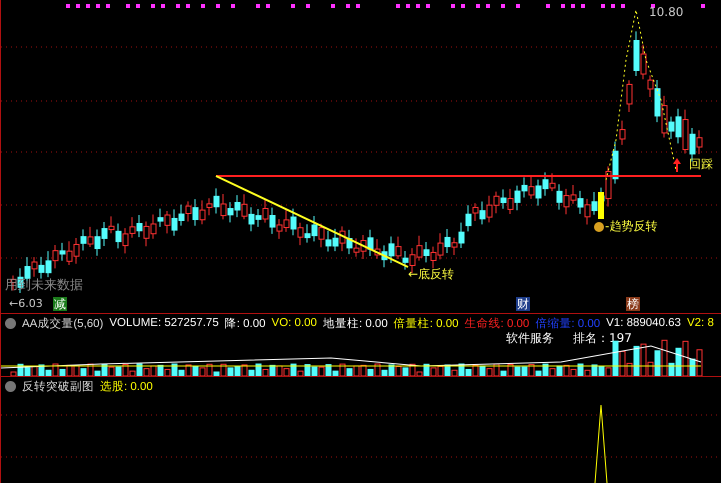  What do you see at coordinates (567, 323) in the screenshot?
I see `indicator-value: 倍缩量: 0.00` at bounding box center [567, 323].